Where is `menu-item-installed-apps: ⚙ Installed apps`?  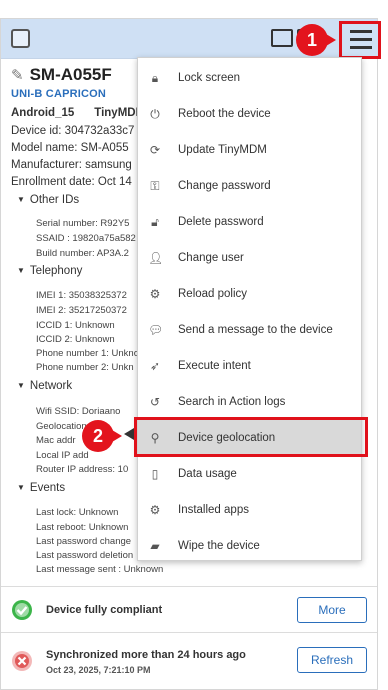 menu-item-installed-apps: ⚙ Installed apps is located at coordinates (249, 510).